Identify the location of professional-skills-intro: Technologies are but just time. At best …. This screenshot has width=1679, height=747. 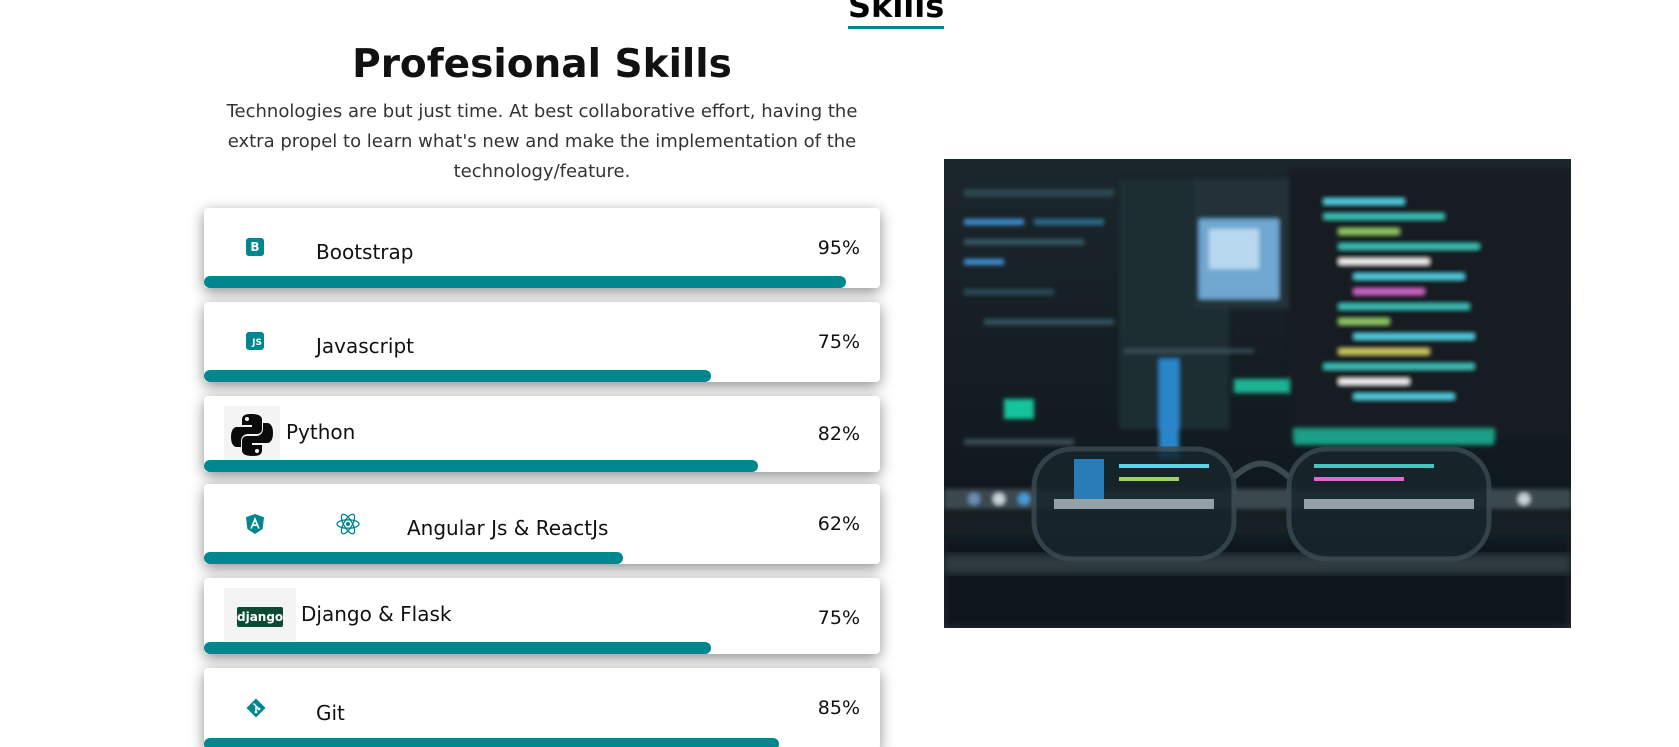
(542, 141).